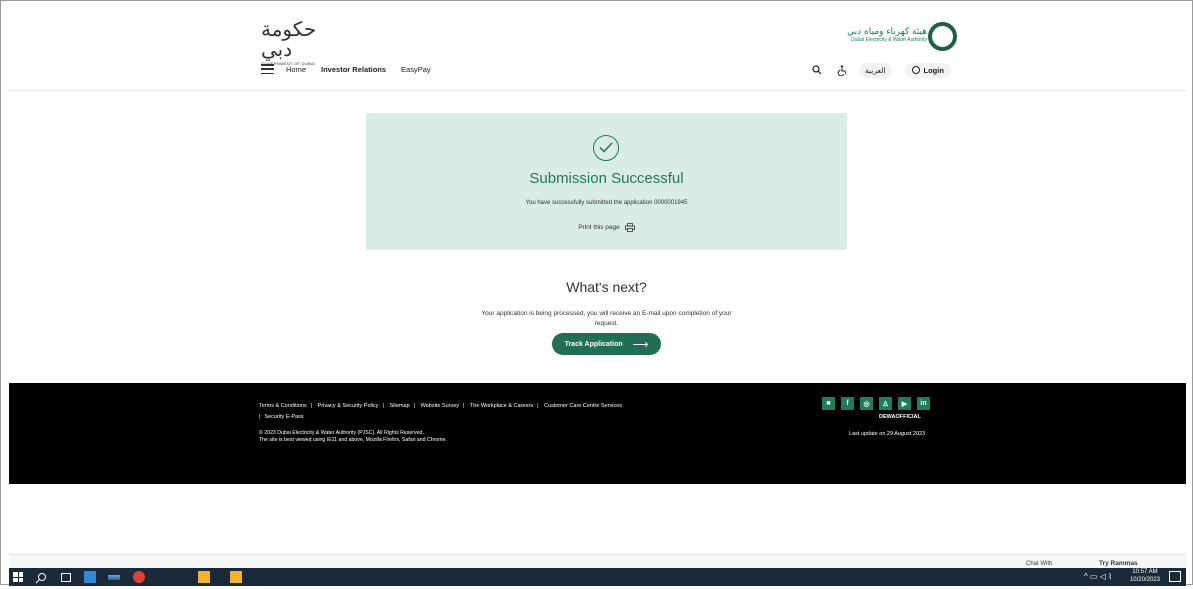 This screenshot has height=589, width=1193. I want to click on accessibility-icon, so click(842, 70).